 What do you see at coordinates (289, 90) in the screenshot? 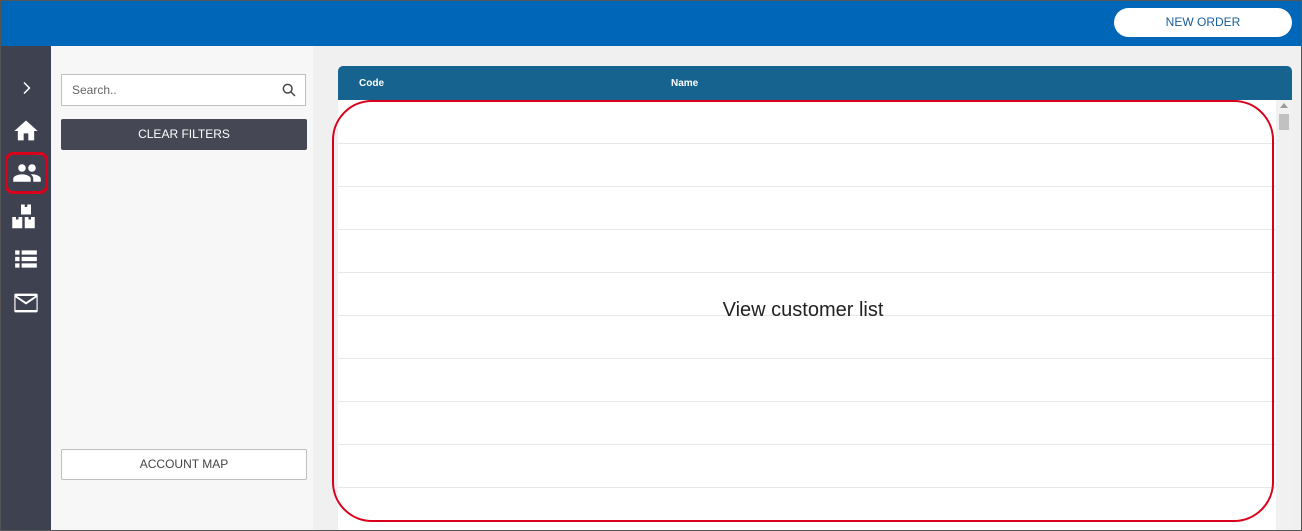
I see `search-icon` at bounding box center [289, 90].